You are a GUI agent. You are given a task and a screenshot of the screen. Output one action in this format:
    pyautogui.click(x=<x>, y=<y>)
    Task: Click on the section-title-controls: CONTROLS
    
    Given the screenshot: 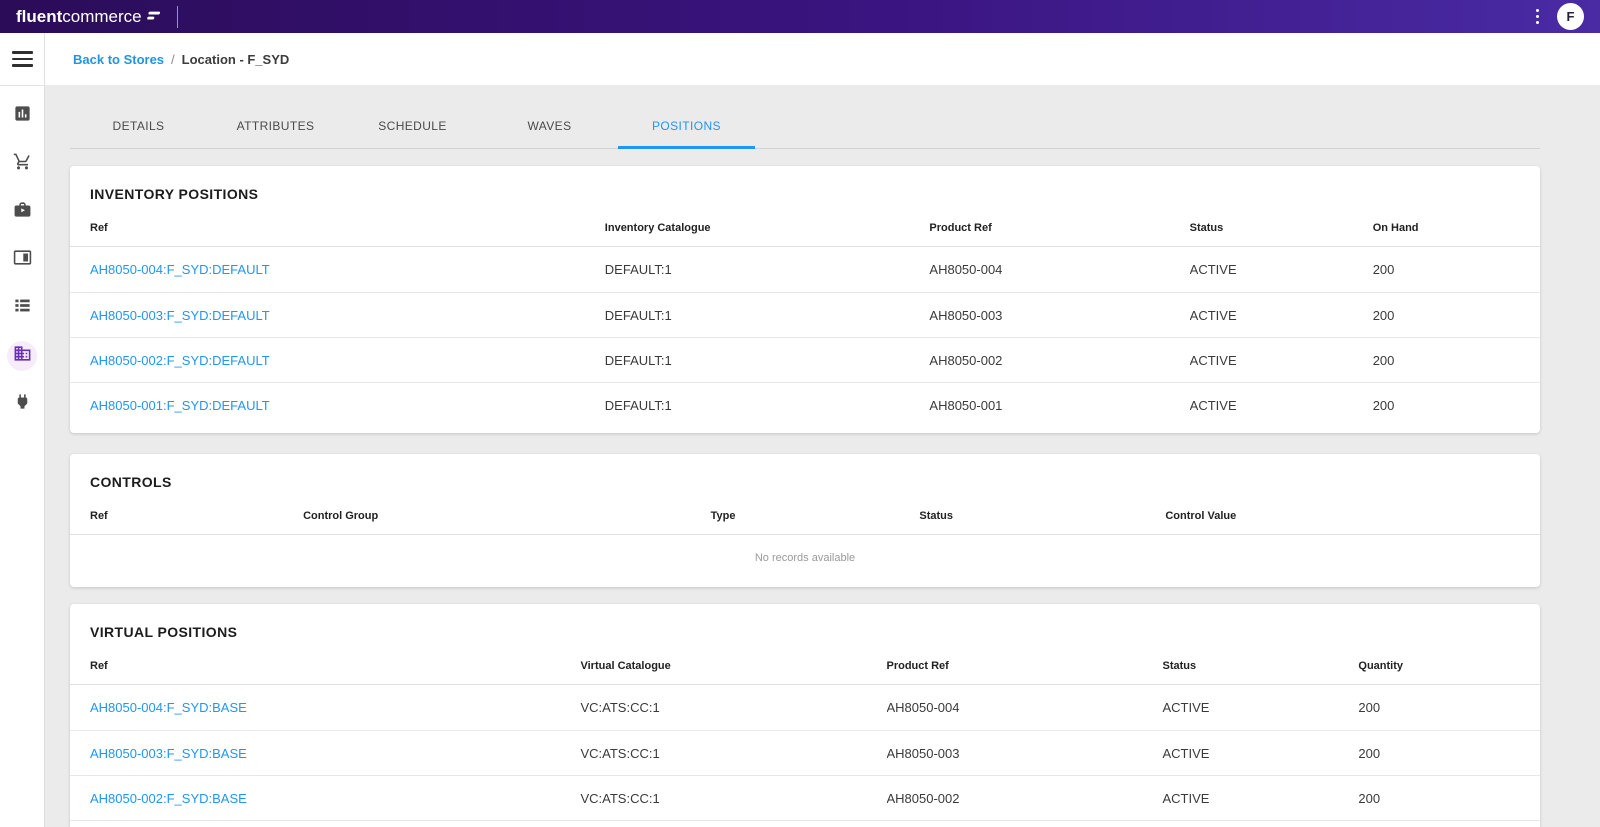 What is the action you would take?
    pyautogui.click(x=131, y=482)
    